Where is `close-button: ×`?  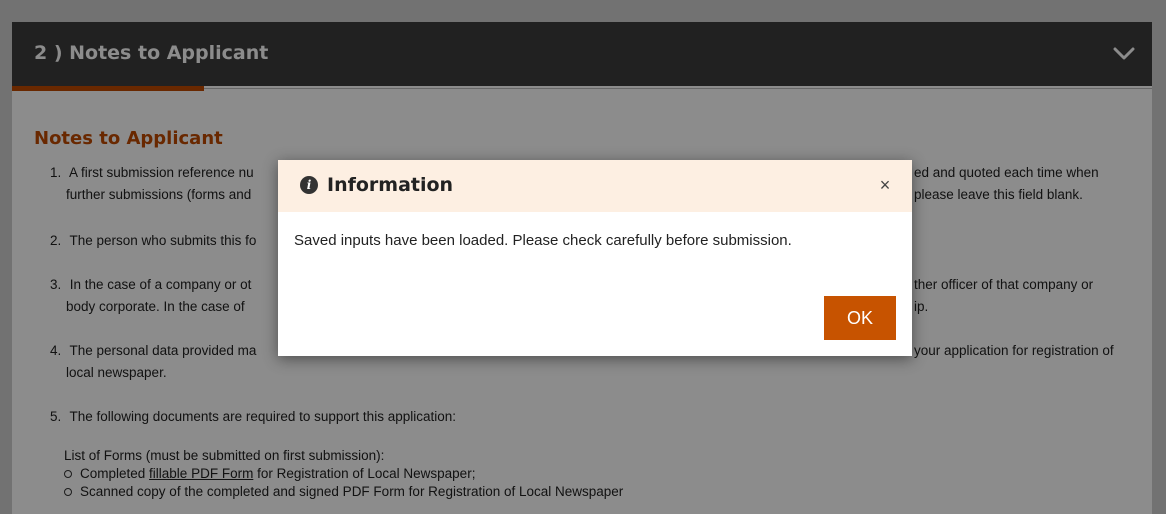 close-button: × is located at coordinates (885, 185).